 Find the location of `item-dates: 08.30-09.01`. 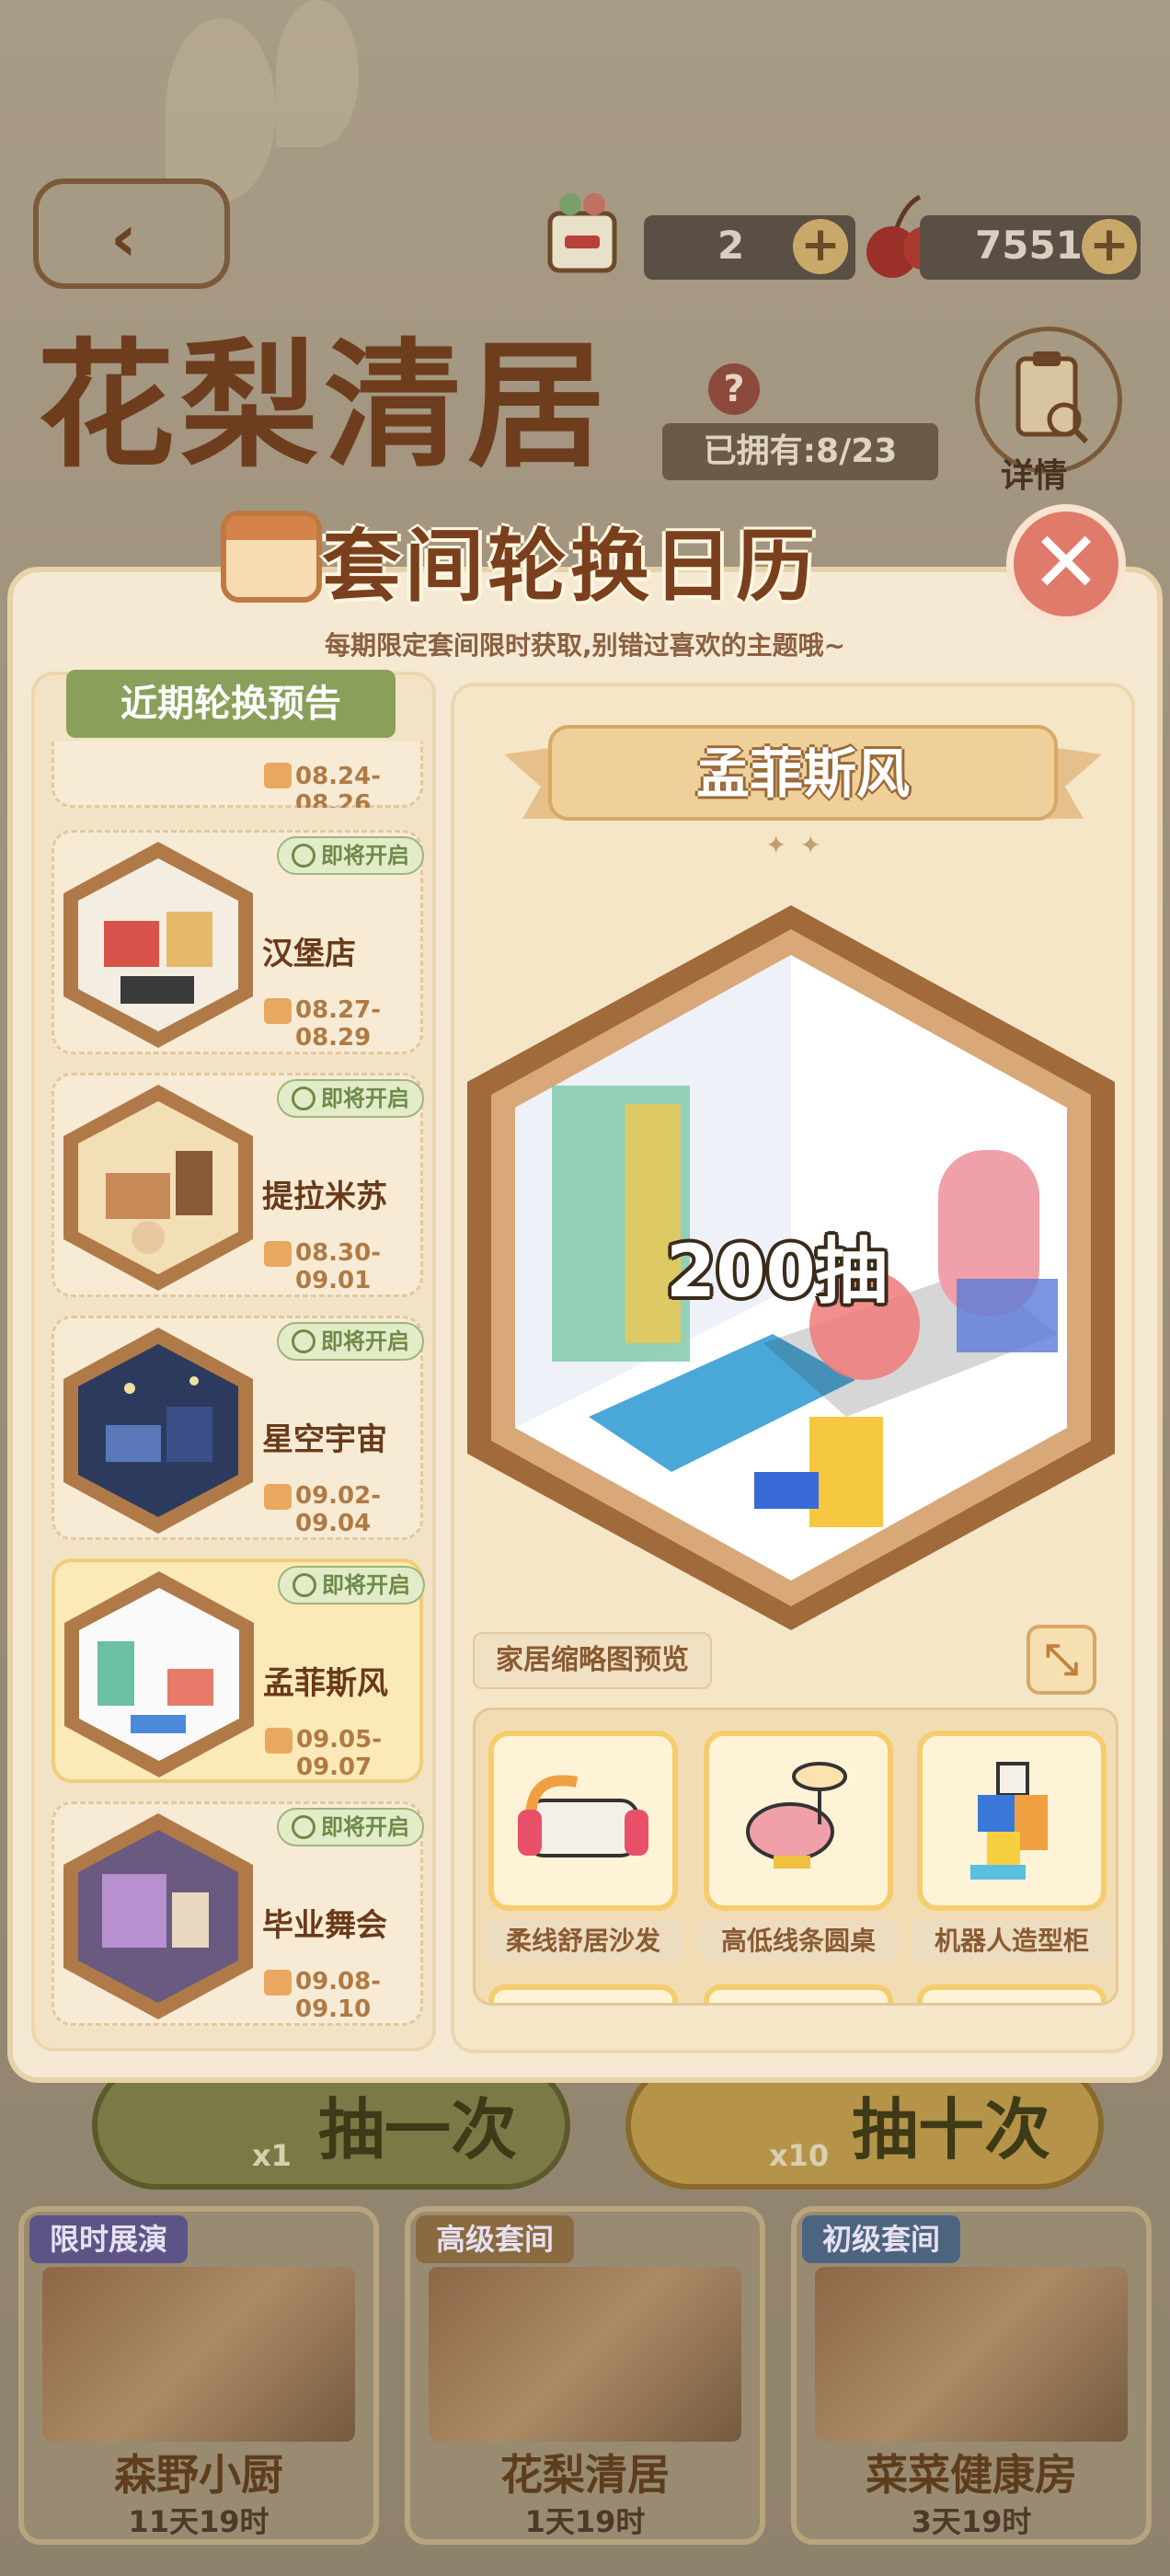

item-dates: 08.30-09.01 is located at coordinates (338, 1266).